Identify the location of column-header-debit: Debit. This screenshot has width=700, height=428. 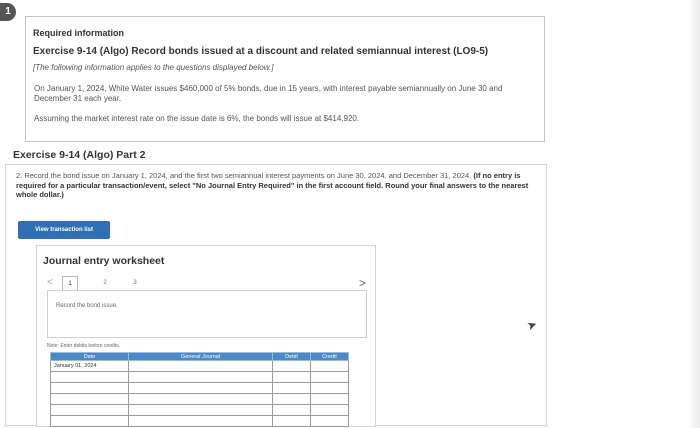
(291, 356).